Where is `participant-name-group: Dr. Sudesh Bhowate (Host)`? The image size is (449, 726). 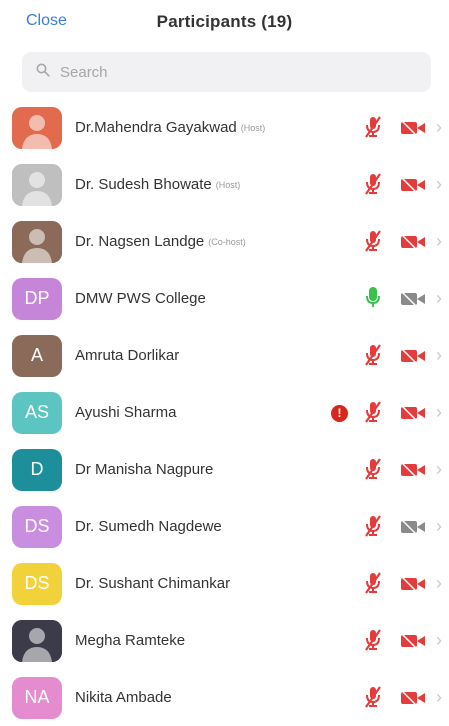
participant-name-group: Dr. Sudesh Bhowate (Host) is located at coordinates (157, 184).